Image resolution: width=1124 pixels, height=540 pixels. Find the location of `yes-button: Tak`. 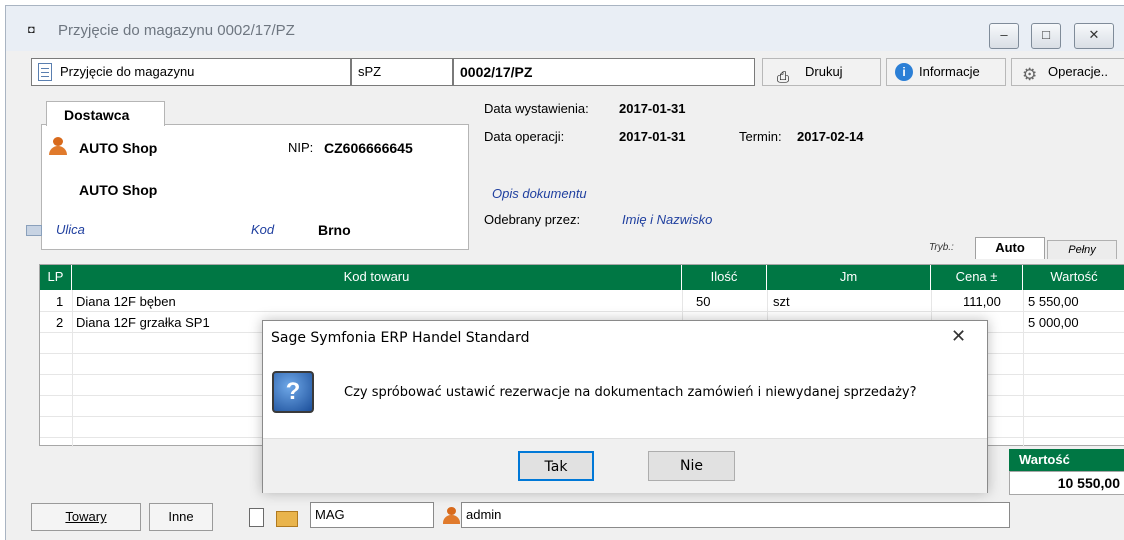

yes-button: Tak is located at coordinates (556, 466).